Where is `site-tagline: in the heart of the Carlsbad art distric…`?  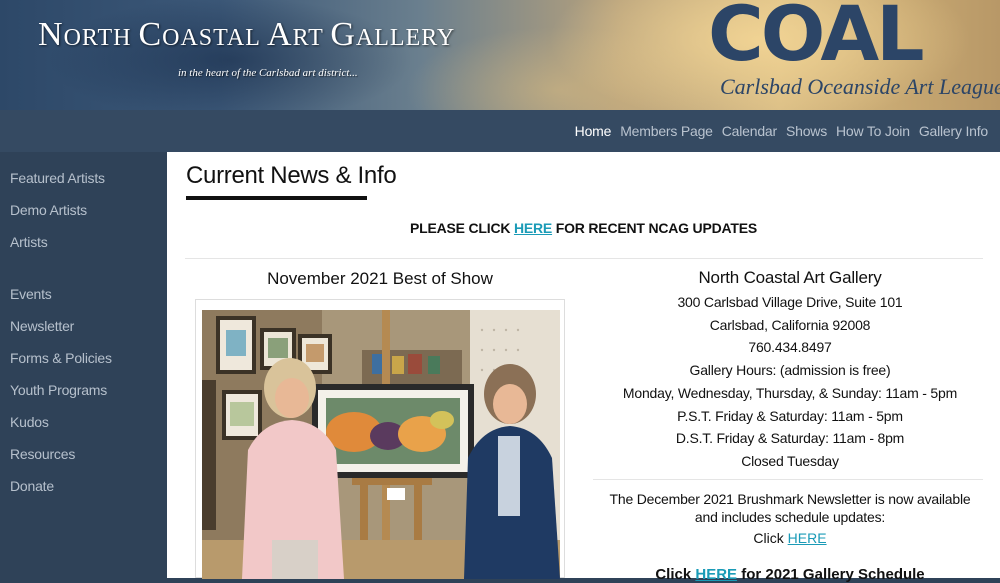 site-tagline: in the heart of the Carlsbad art distric… is located at coordinates (268, 73).